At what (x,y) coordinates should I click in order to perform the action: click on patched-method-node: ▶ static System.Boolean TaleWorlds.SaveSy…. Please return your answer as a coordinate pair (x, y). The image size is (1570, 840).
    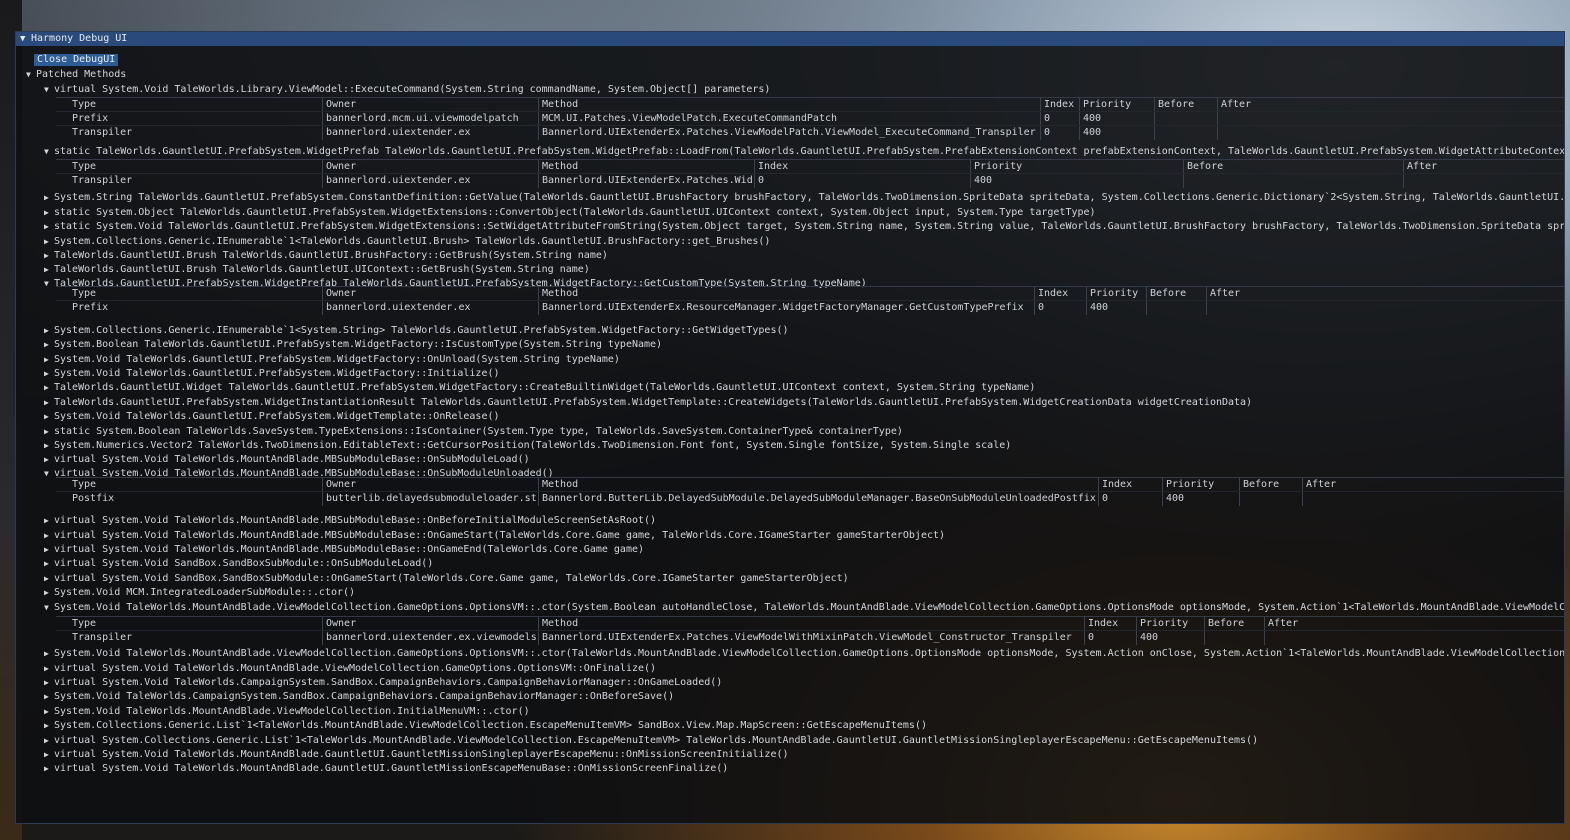
    Looking at the image, I should click on (804, 432).